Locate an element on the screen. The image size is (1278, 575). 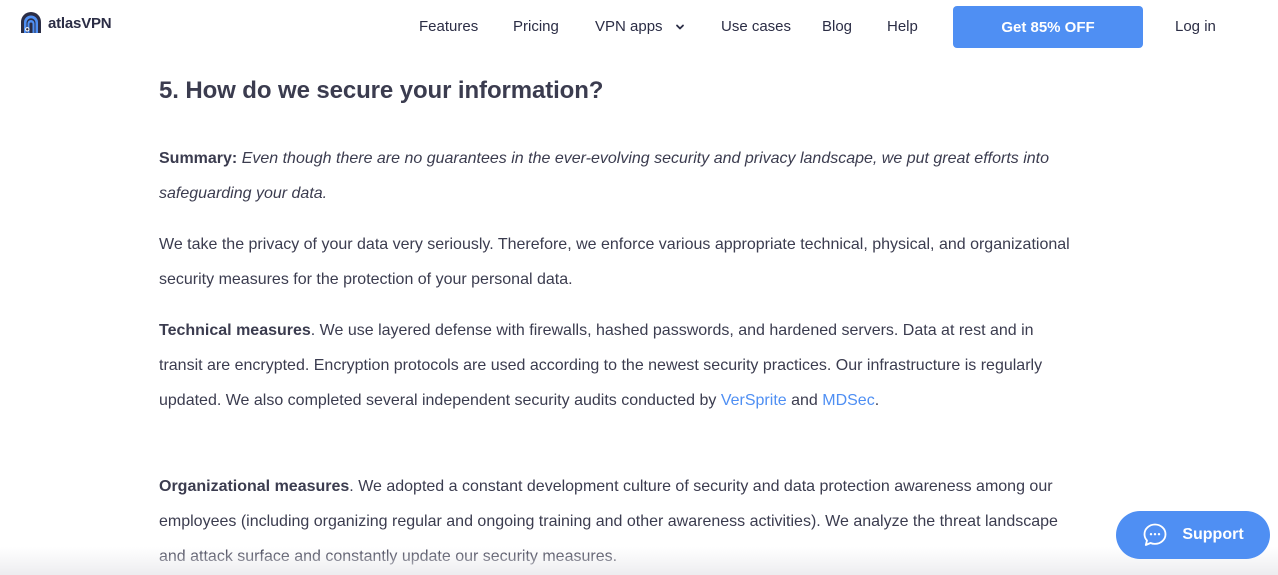
organizational-measures-label: Organizational measures is located at coordinates (254, 486).